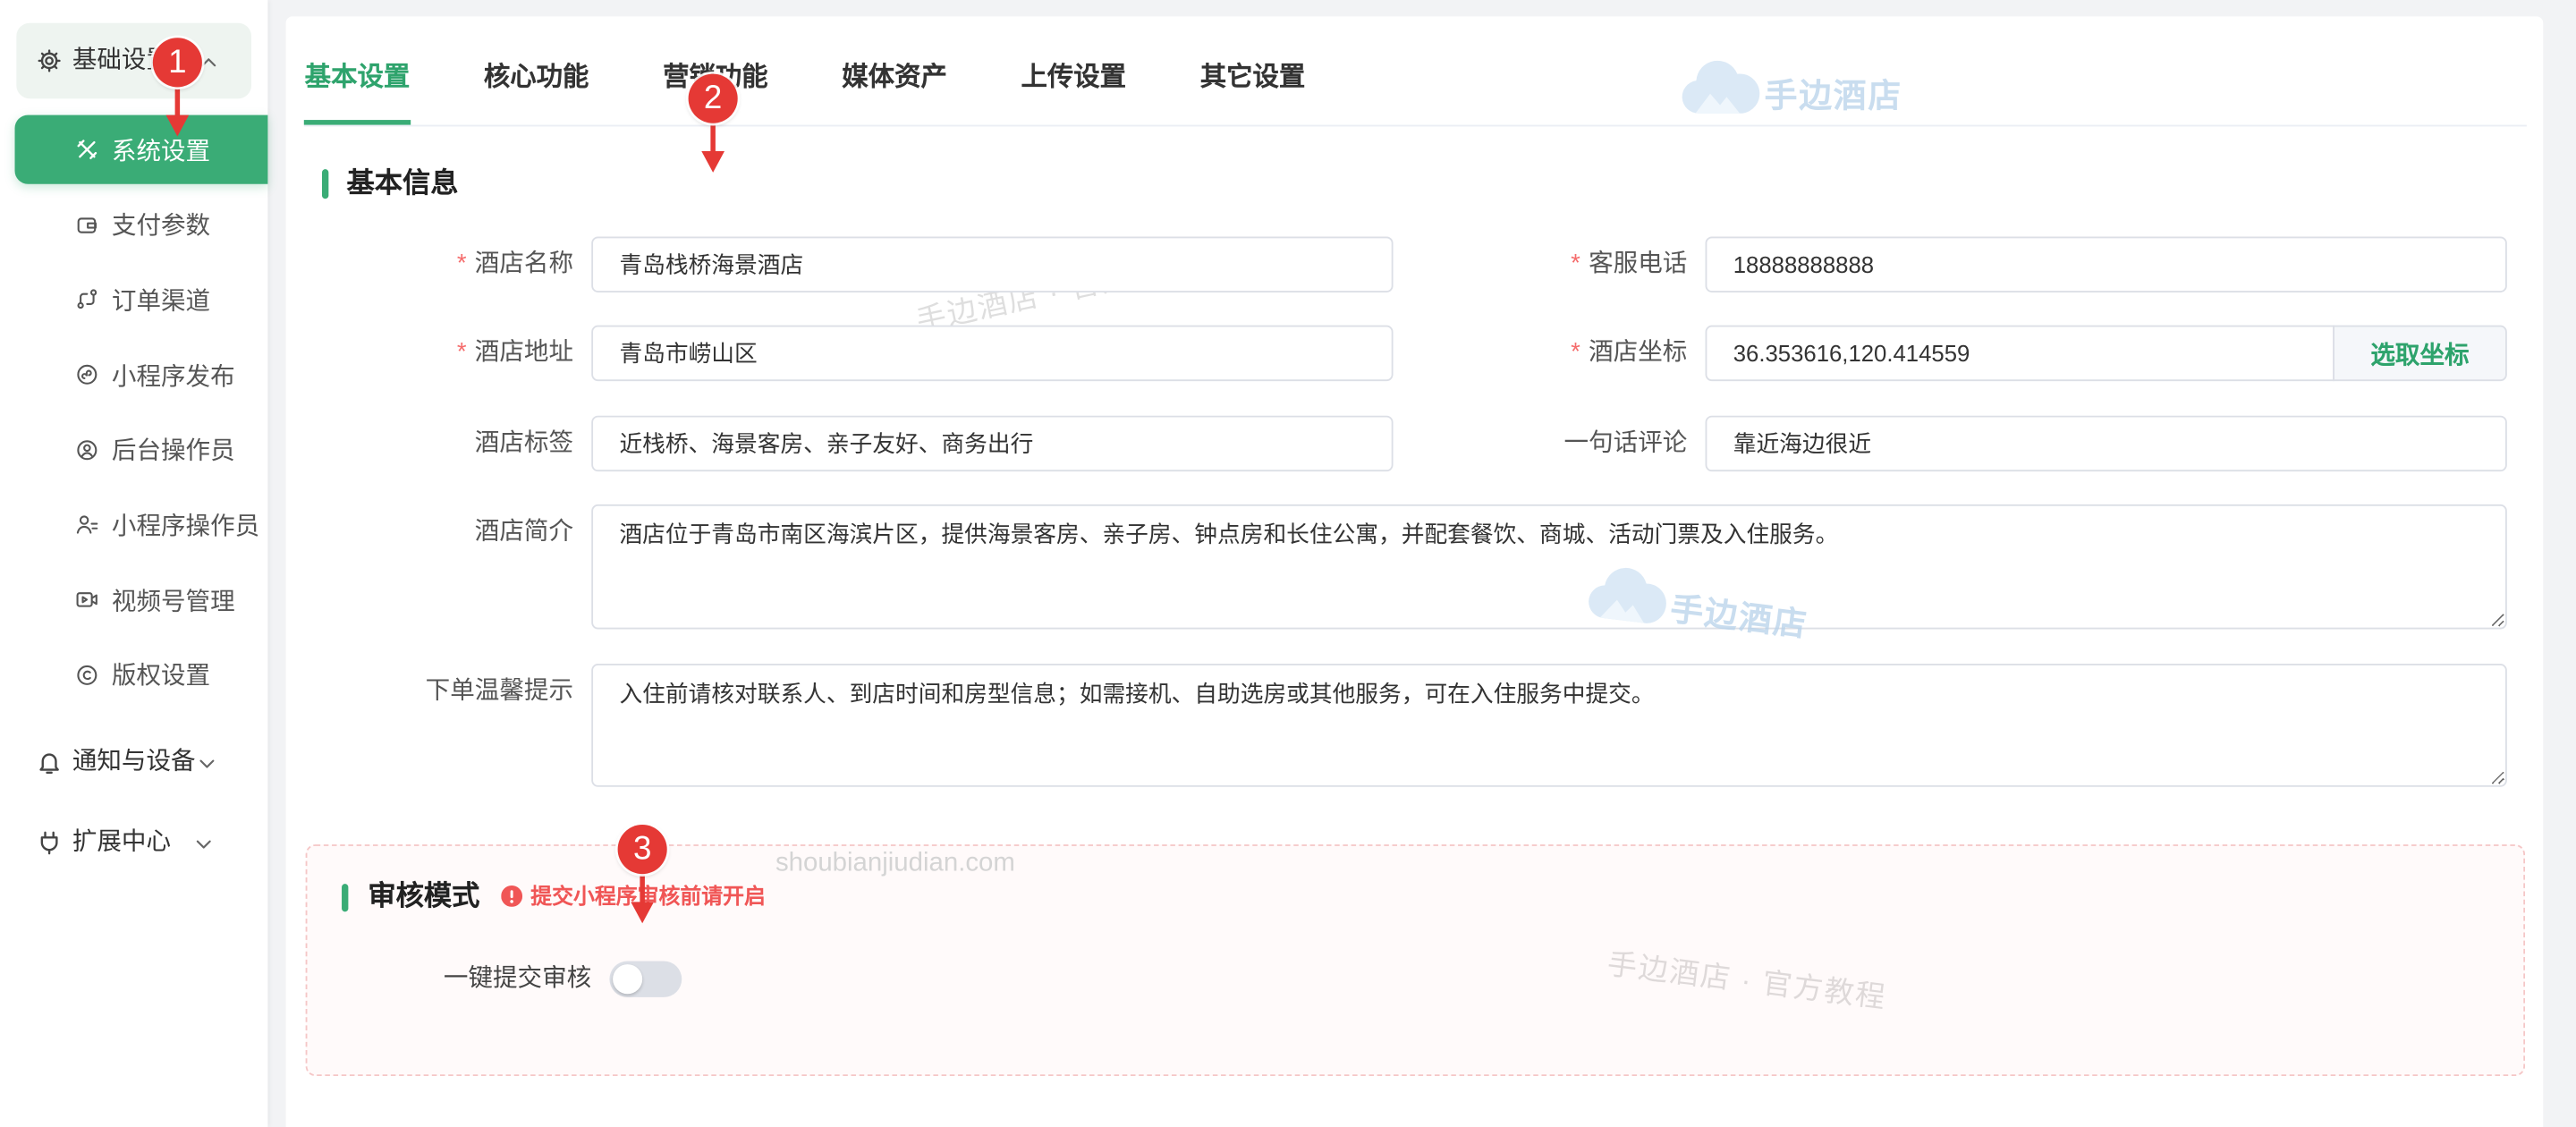 The width and height of the screenshot is (2576, 1127). Describe the element at coordinates (49, 762) in the screenshot. I see `bell-icon` at that location.